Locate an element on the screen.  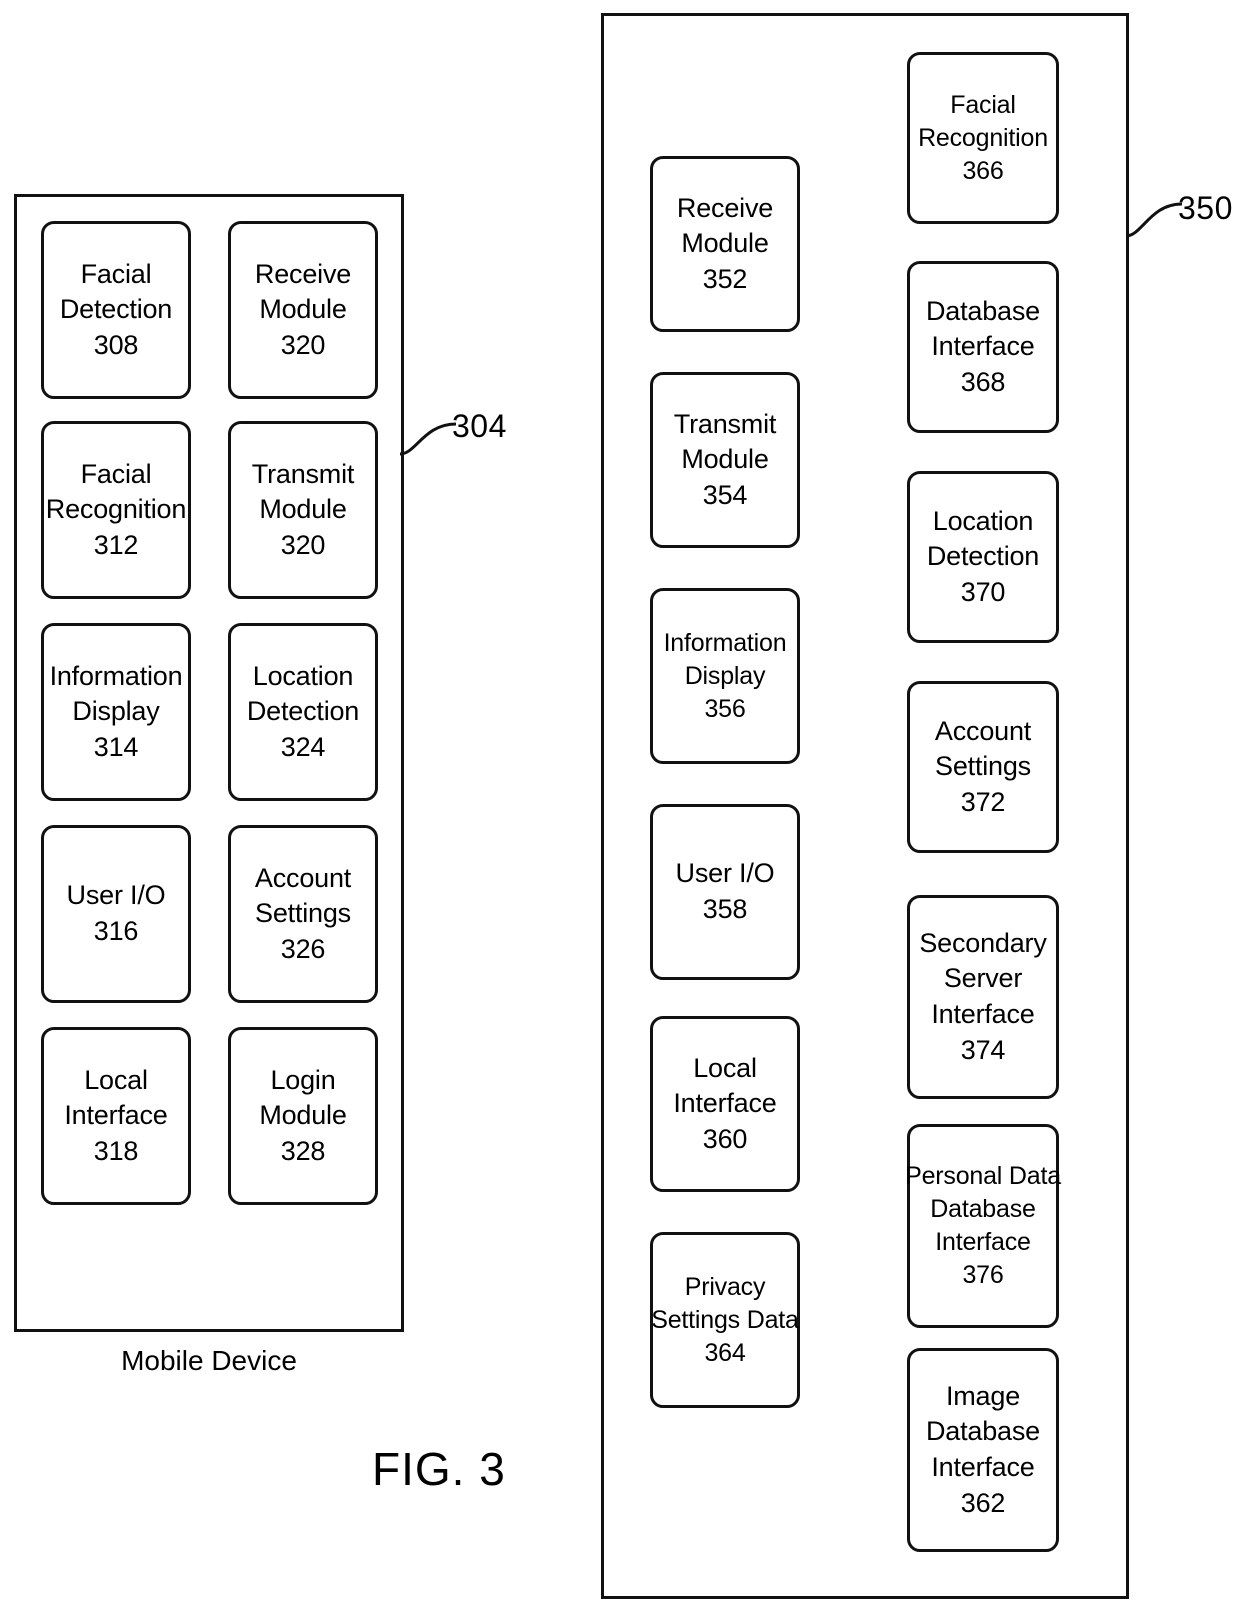
module-box-database-interface-368: Database Interface 368 is located at coordinates (983, 347).